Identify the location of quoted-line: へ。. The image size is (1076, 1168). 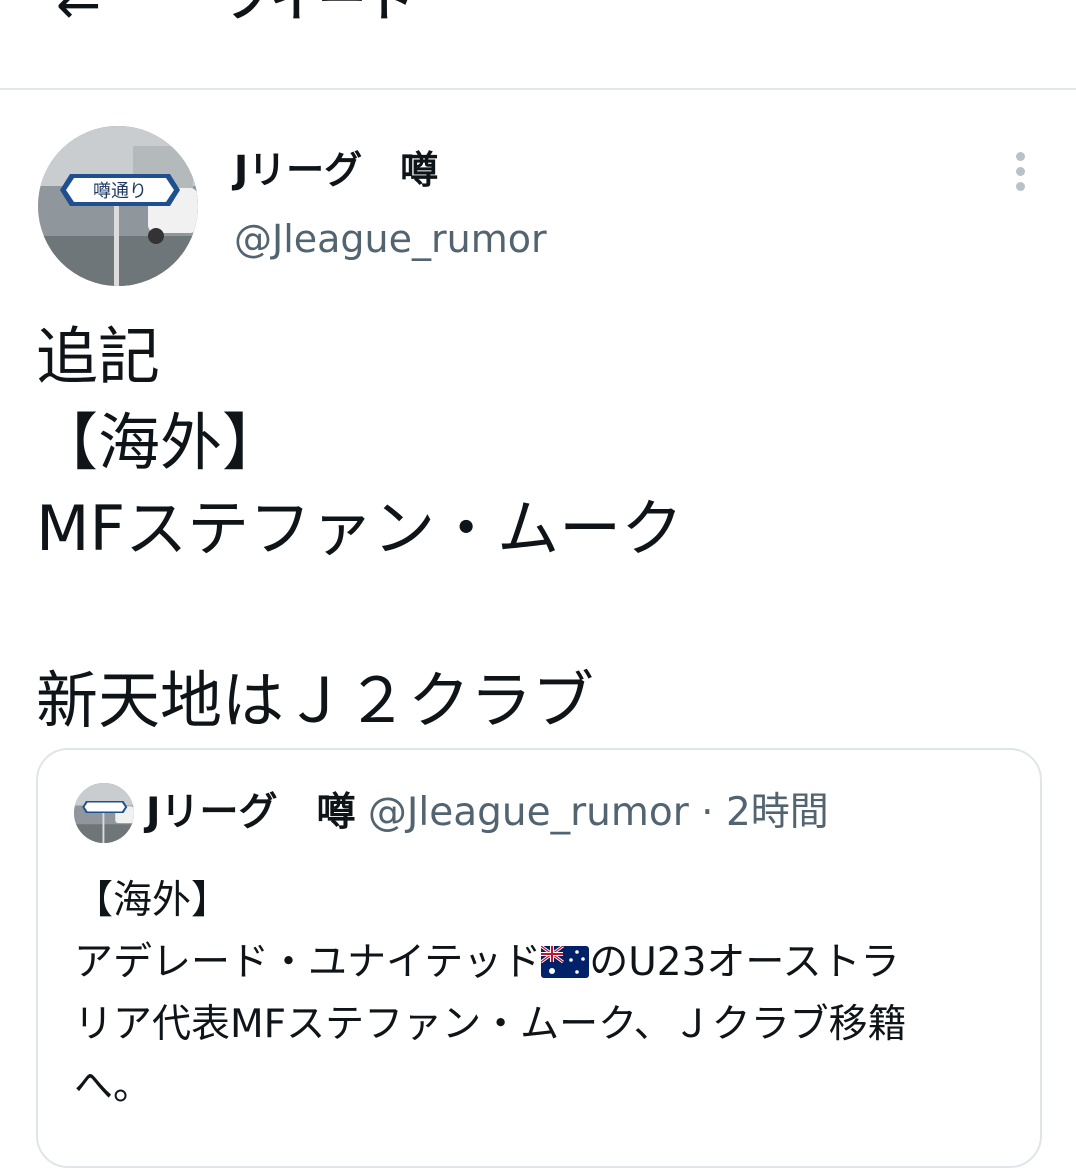
(113, 1086).